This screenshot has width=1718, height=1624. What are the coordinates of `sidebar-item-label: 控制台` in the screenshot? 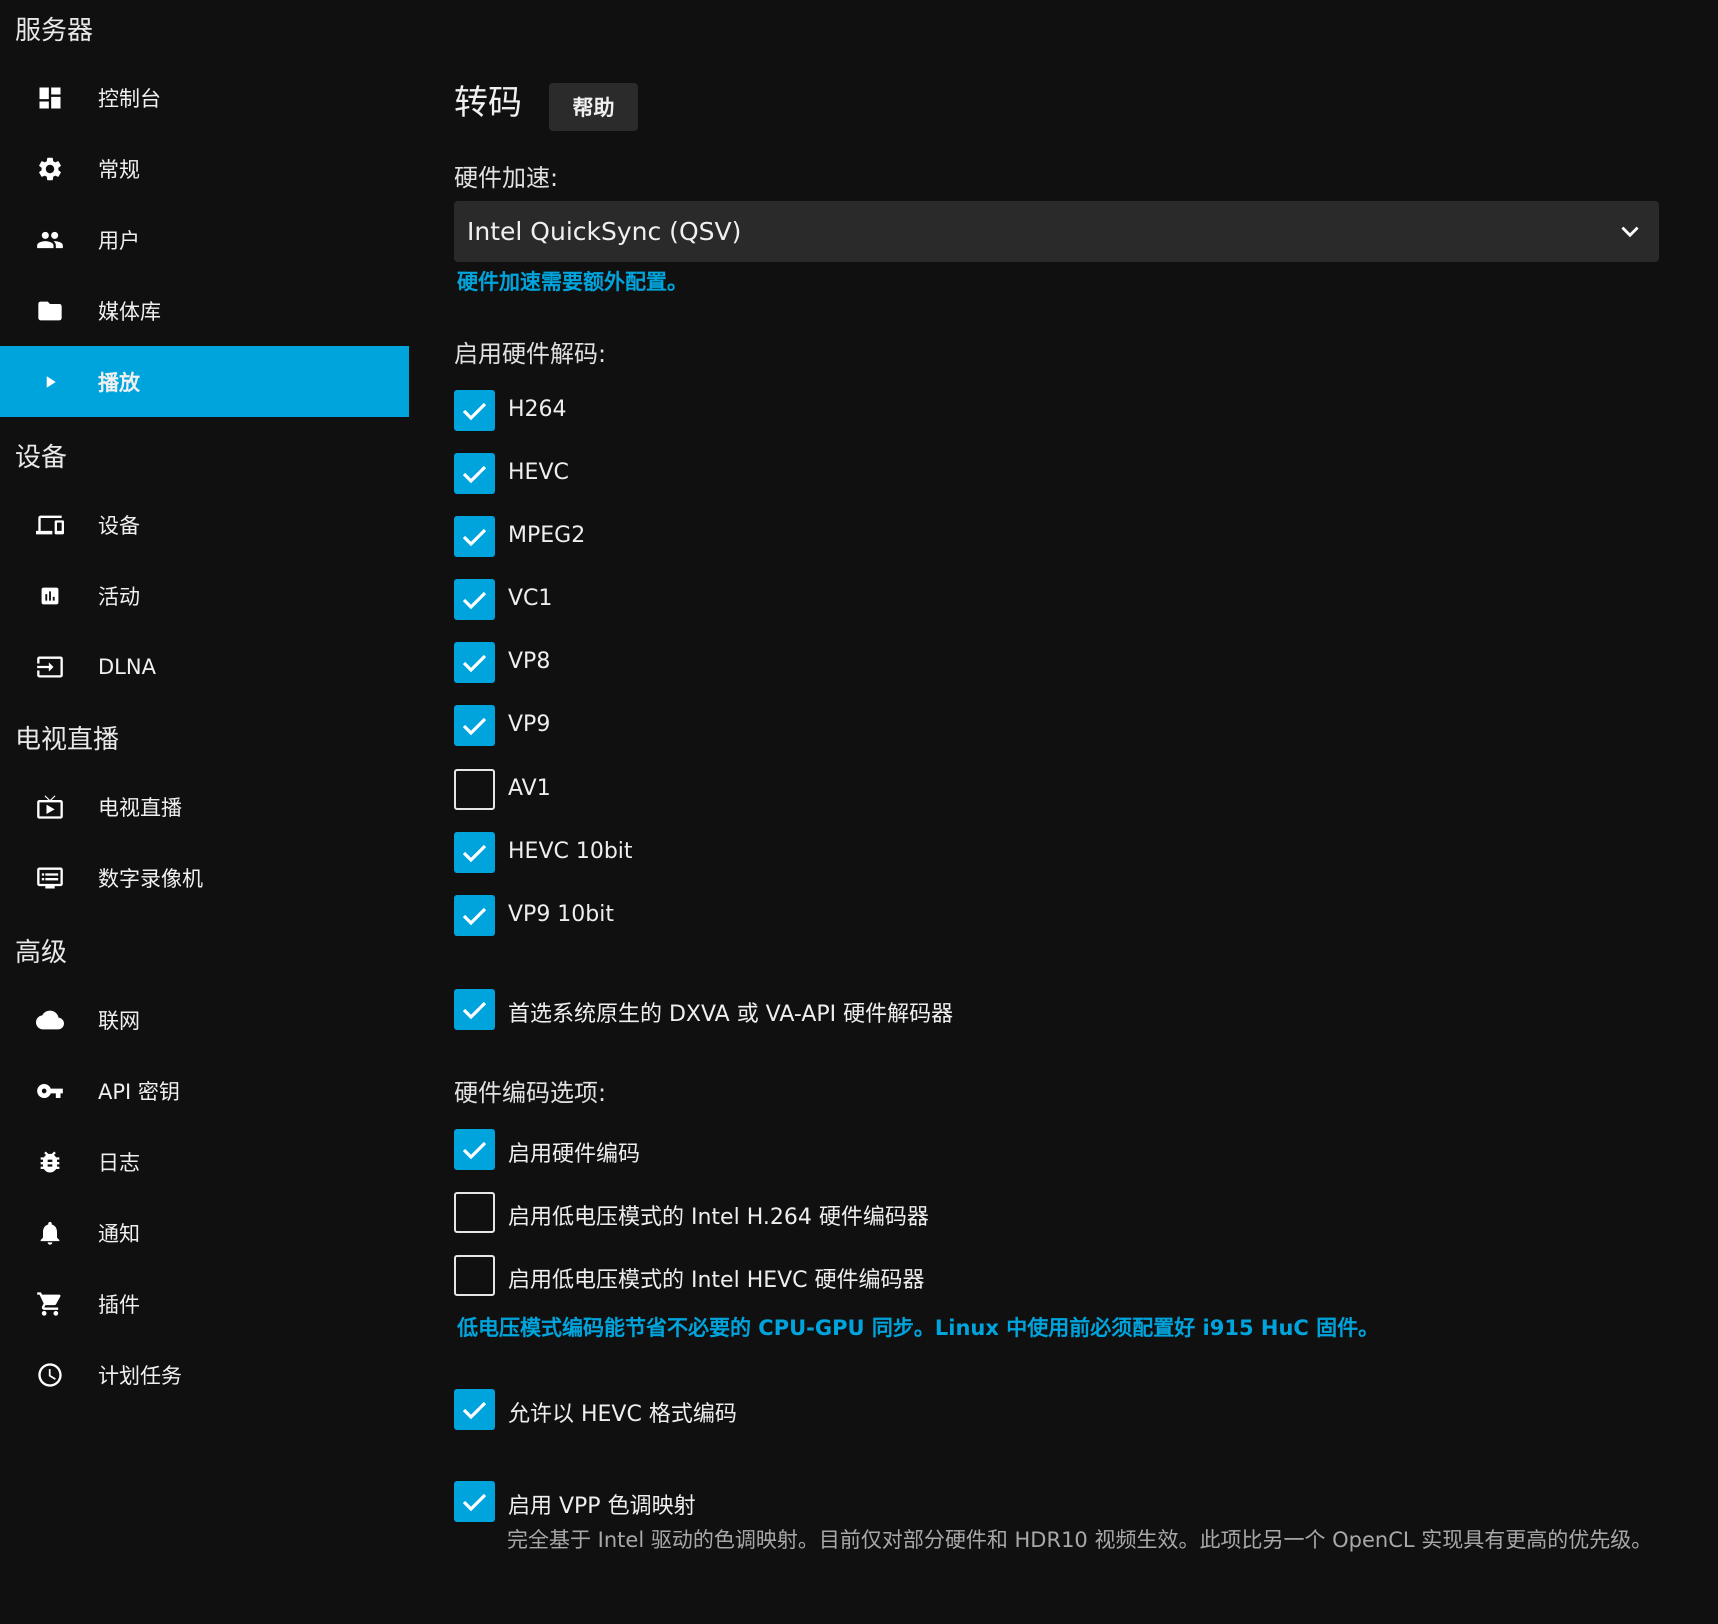 It's located at (129, 98).